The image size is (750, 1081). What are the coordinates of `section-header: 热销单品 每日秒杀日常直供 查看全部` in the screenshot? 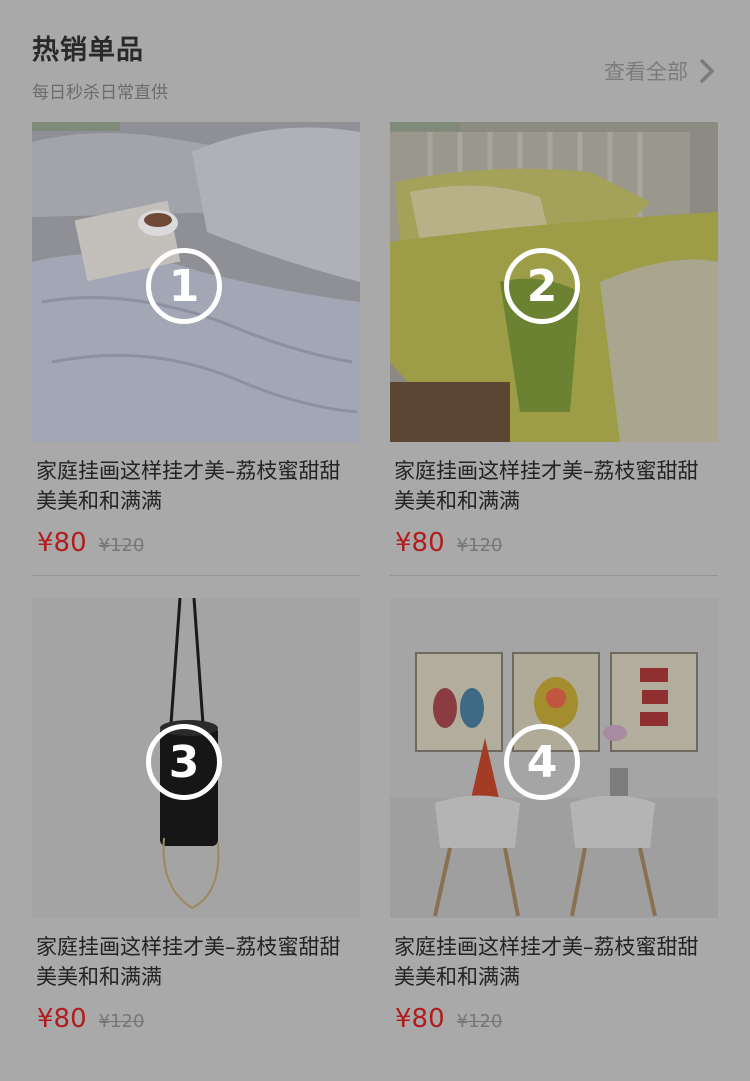 It's located at (377, 68).